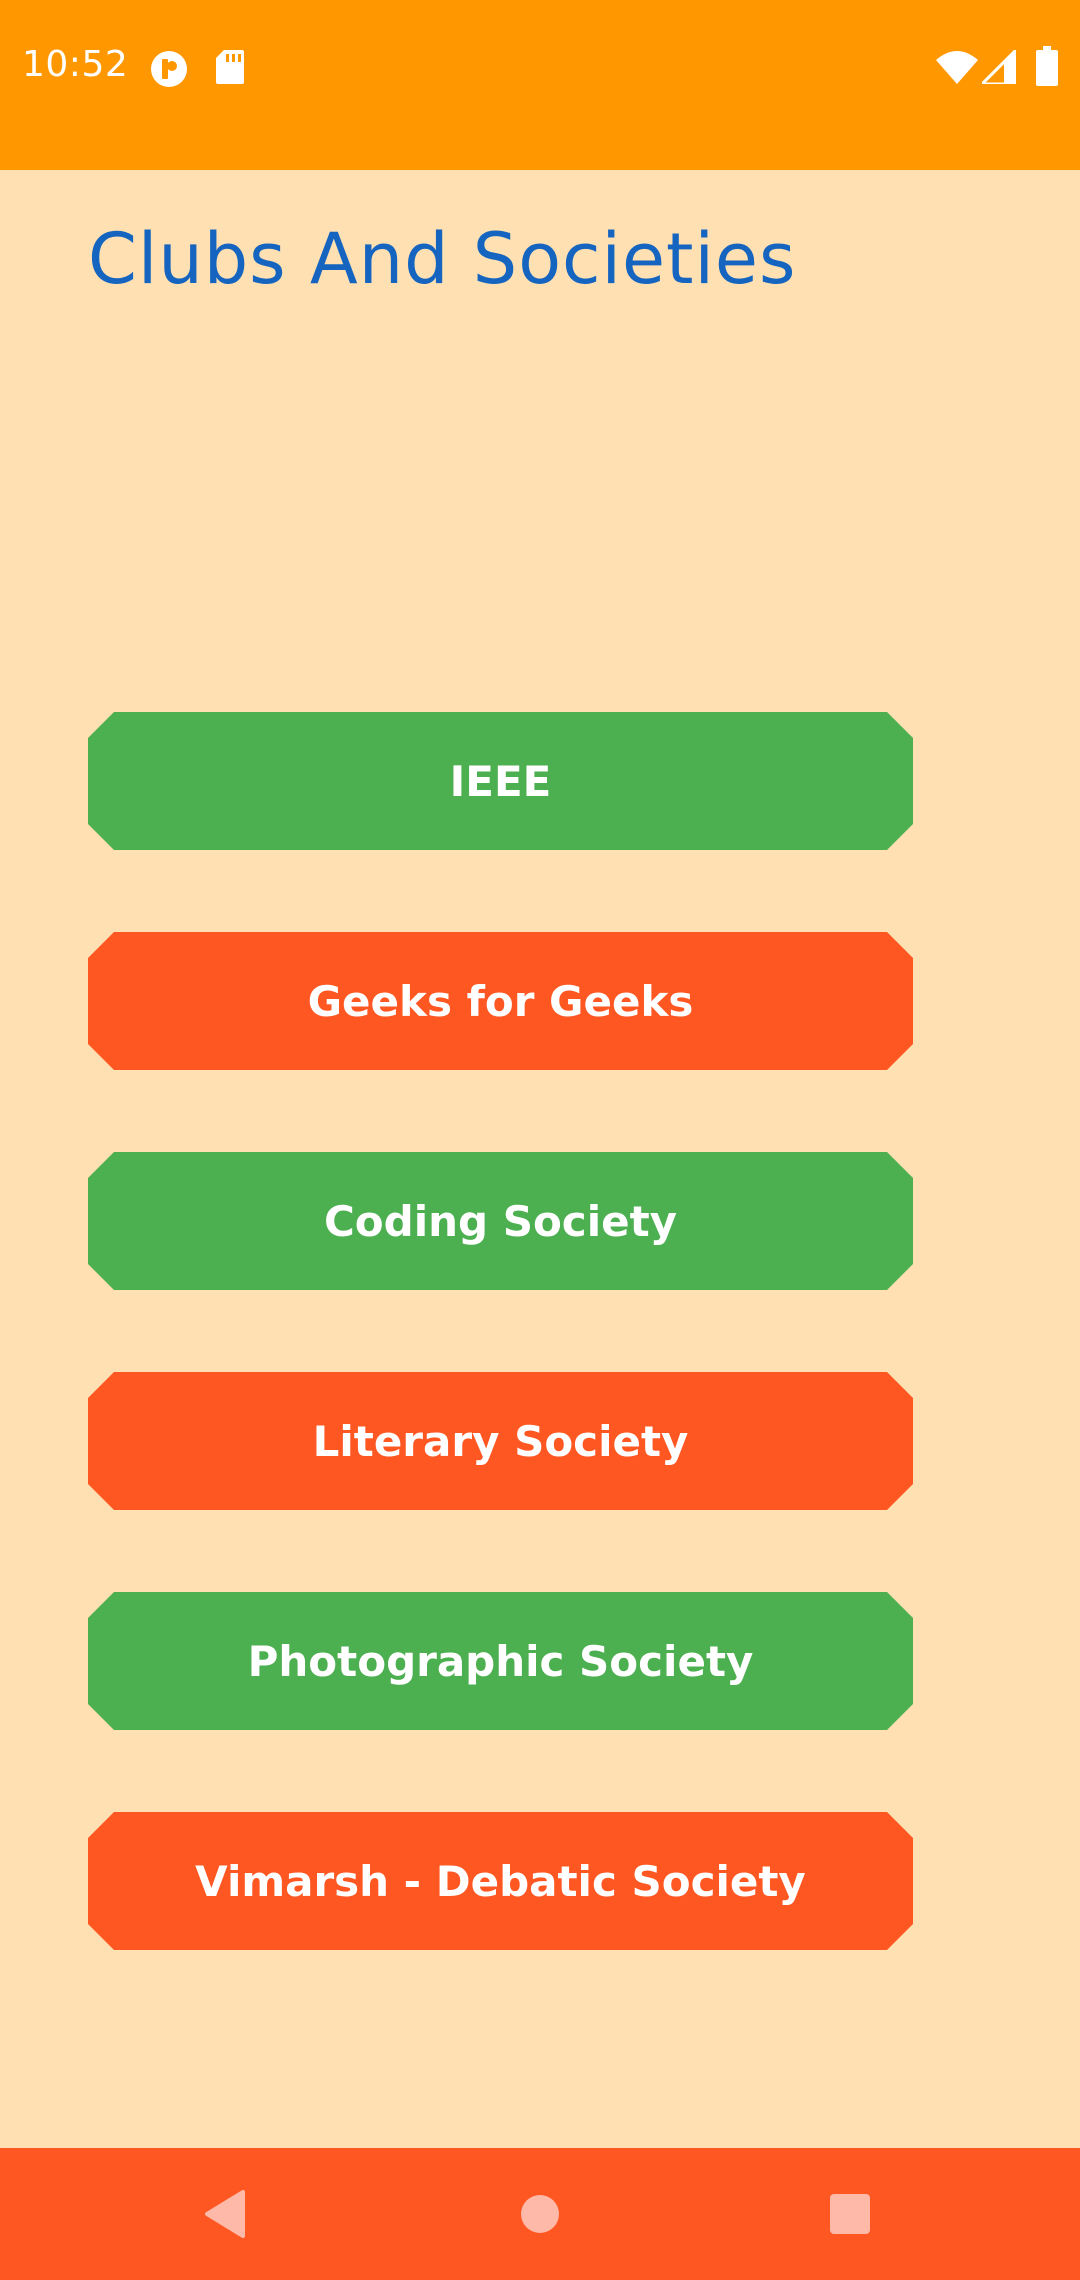  Describe the element at coordinates (500, 1221) in the screenshot. I see `club-button-coding-society: Coding Society` at that location.